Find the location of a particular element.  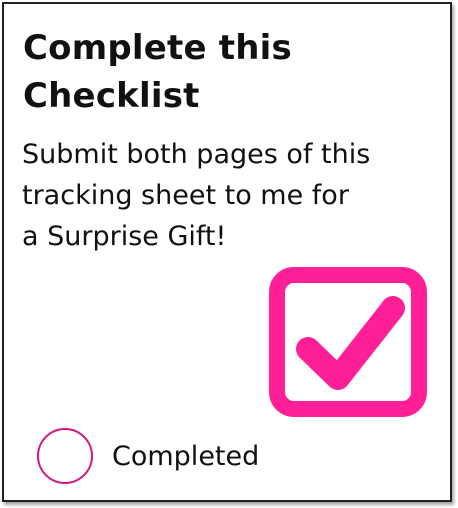

title-line-2: Checklist is located at coordinates (111, 96).